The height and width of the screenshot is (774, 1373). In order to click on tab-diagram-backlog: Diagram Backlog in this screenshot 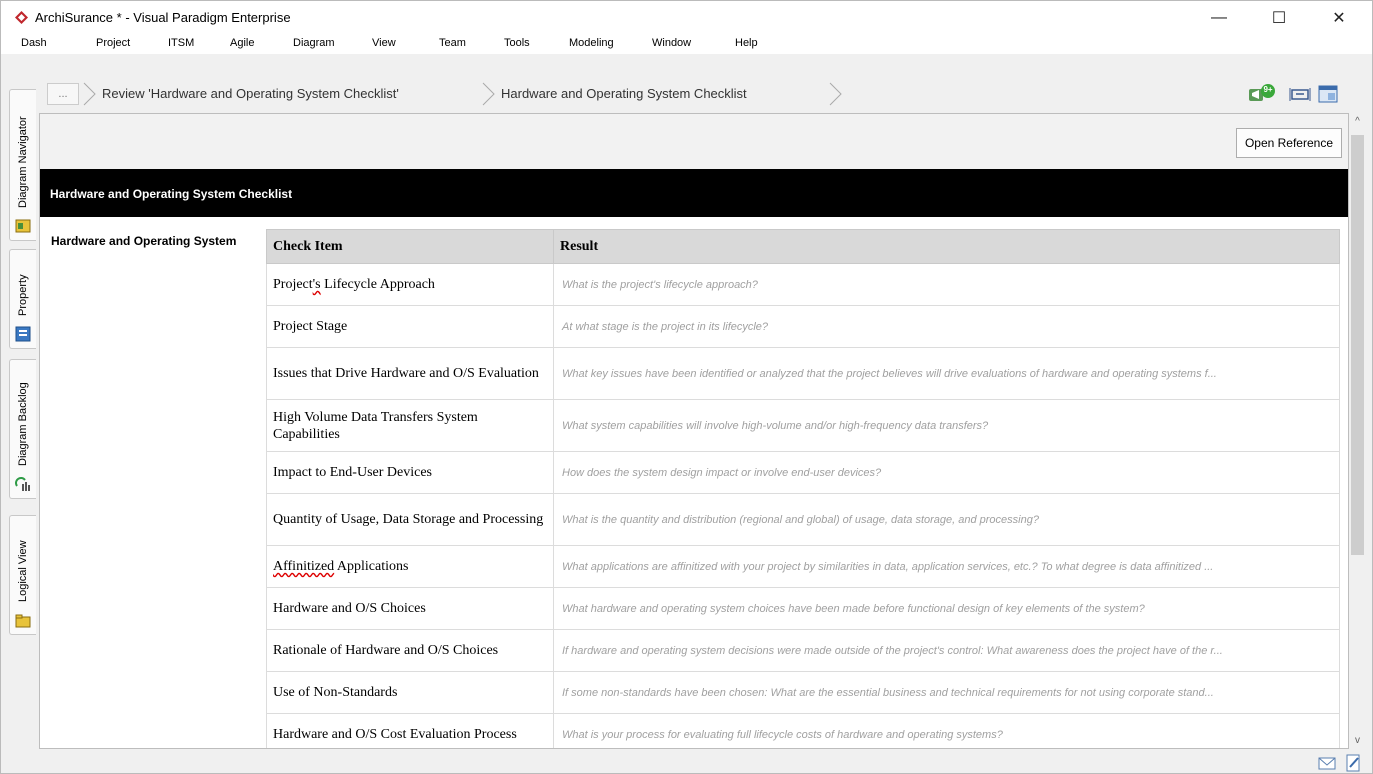, I will do `click(22, 429)`.